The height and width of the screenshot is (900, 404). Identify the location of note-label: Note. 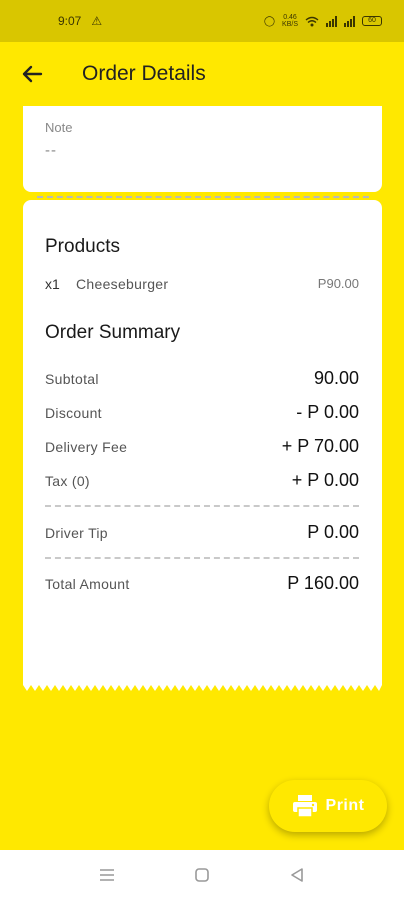
(59, 127).